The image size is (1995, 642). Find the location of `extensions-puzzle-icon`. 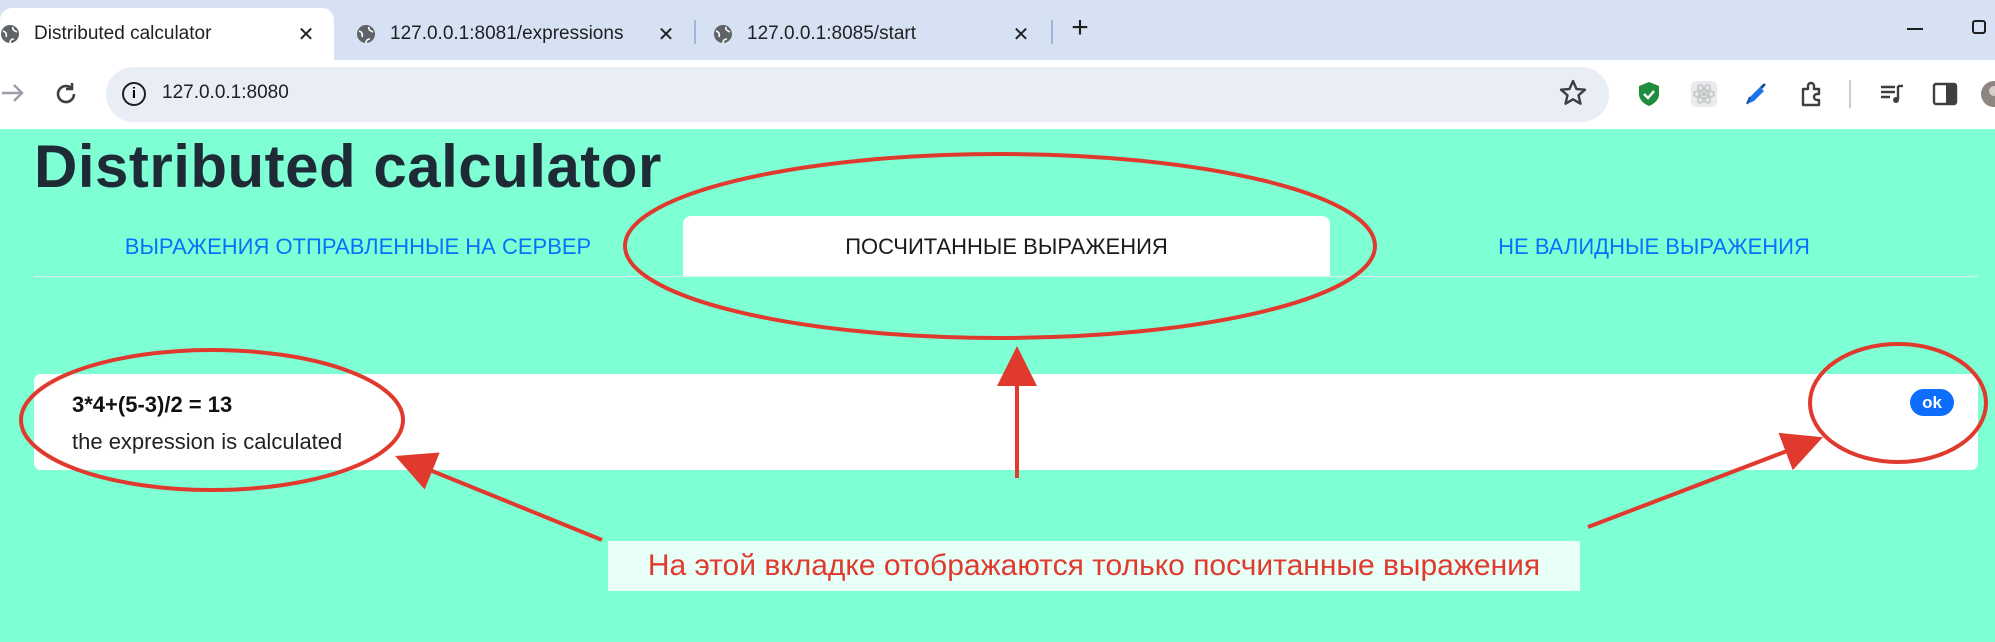

extensions-puzzle-icon is located at coordinates (1812, 94).